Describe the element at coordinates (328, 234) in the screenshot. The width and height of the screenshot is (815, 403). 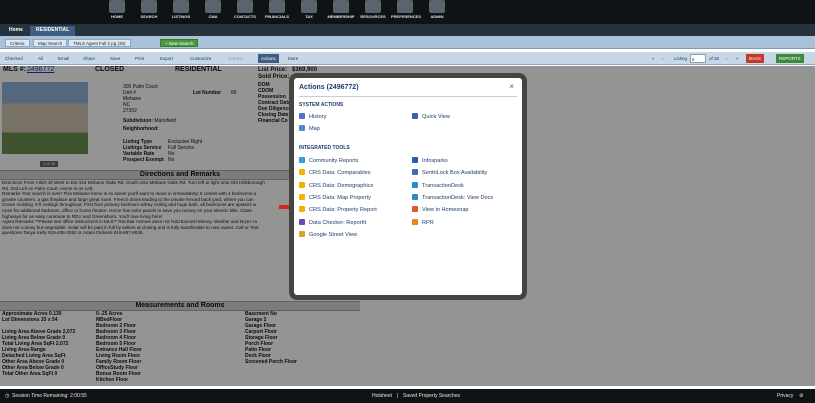
I see `action-google-street-view: Google Street View` at that location.